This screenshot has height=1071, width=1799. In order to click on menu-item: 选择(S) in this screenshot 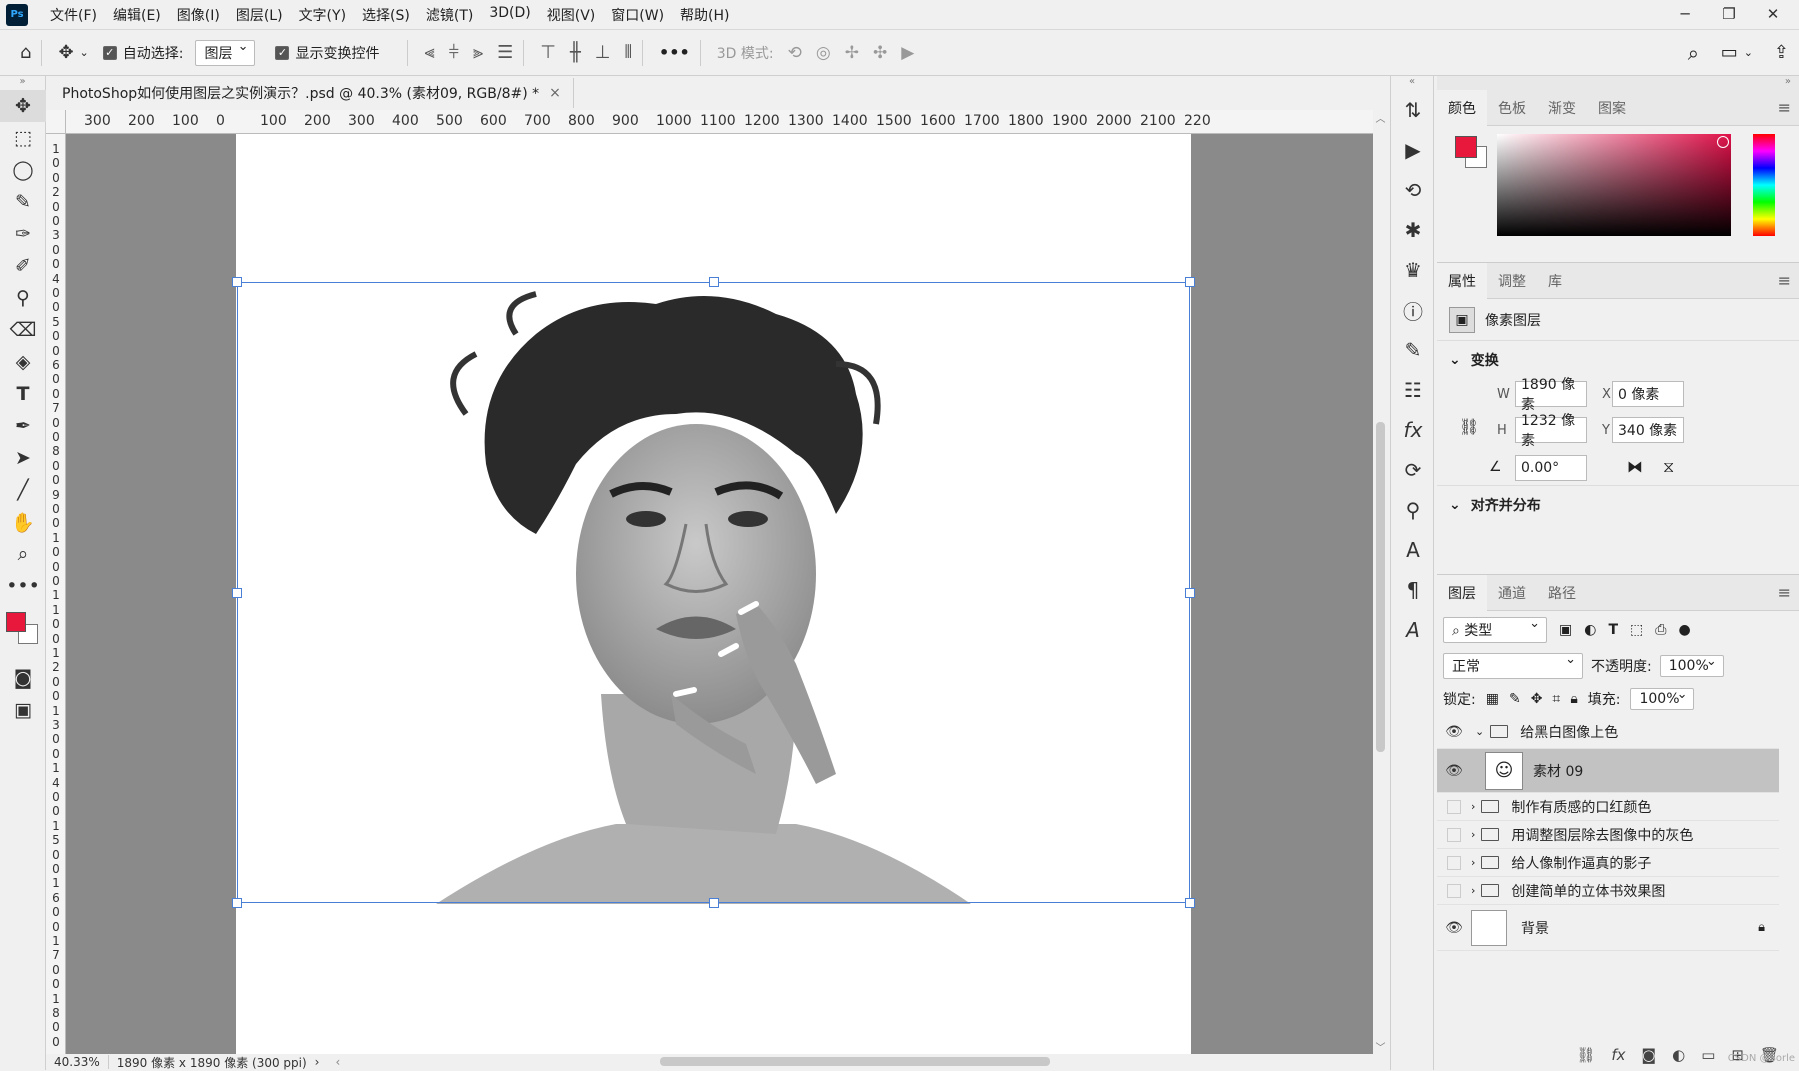, I will do `click(386, 15)`.